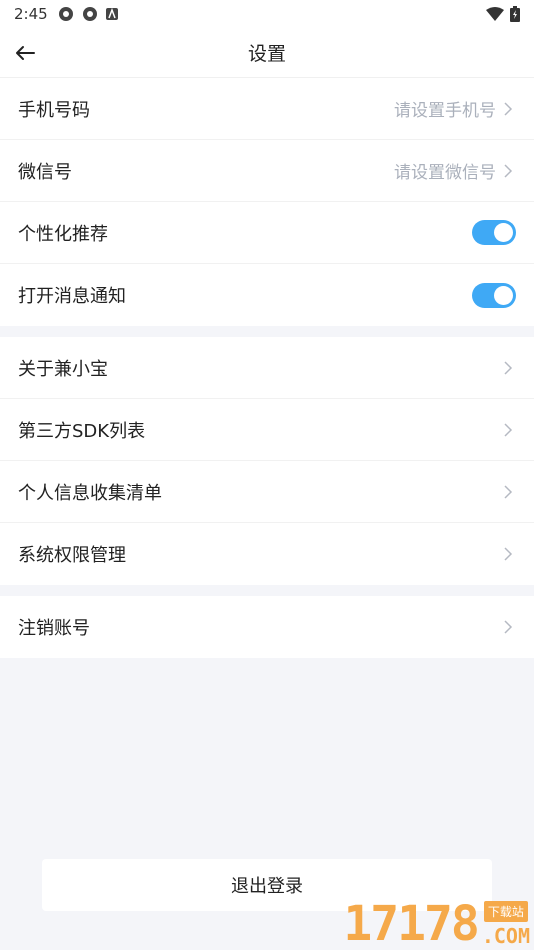 The width and height of the screenshot is (534, 950). Describe the element at coordinates (31, 14) in the screenshot. I see `status-time: 2:45` at that location.